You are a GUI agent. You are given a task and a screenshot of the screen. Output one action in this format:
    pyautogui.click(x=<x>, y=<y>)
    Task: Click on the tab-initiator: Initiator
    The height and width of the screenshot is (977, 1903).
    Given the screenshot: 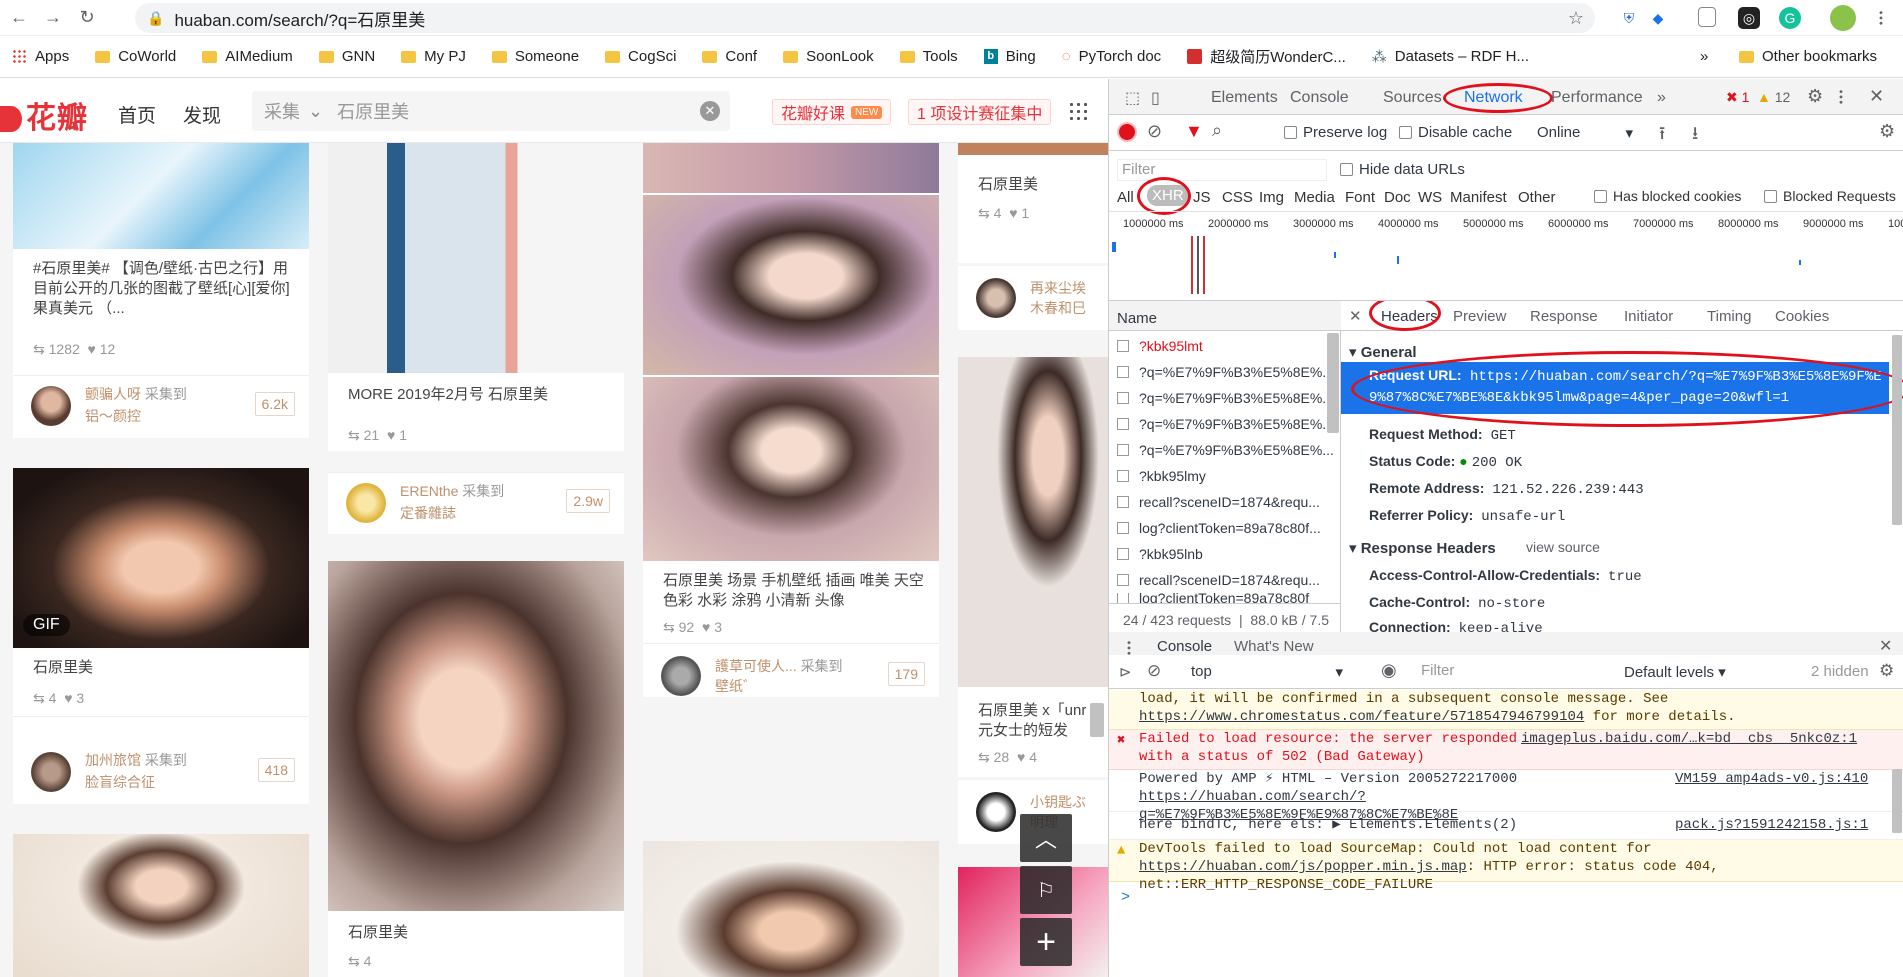 What is the action you would take?
    pyautogui.click(x=1648, y=316)
    